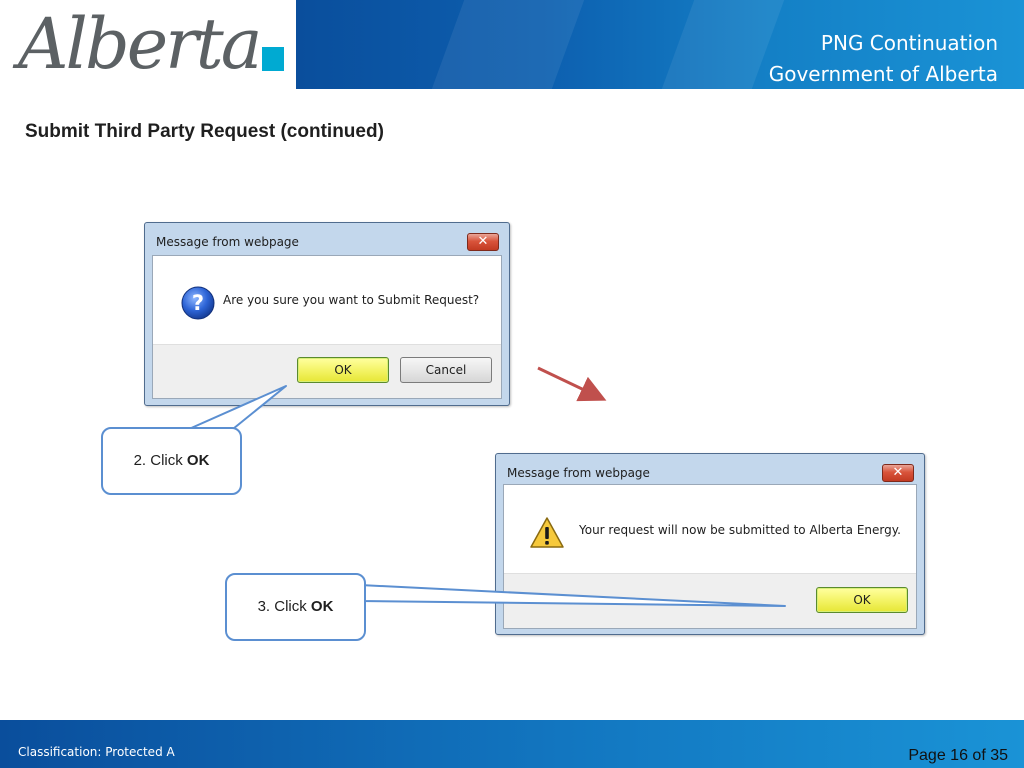 Image resolution: width=1024 pixels, height=768 pixels. I want to click on callout-text: 3. Click, so click(284, 606).